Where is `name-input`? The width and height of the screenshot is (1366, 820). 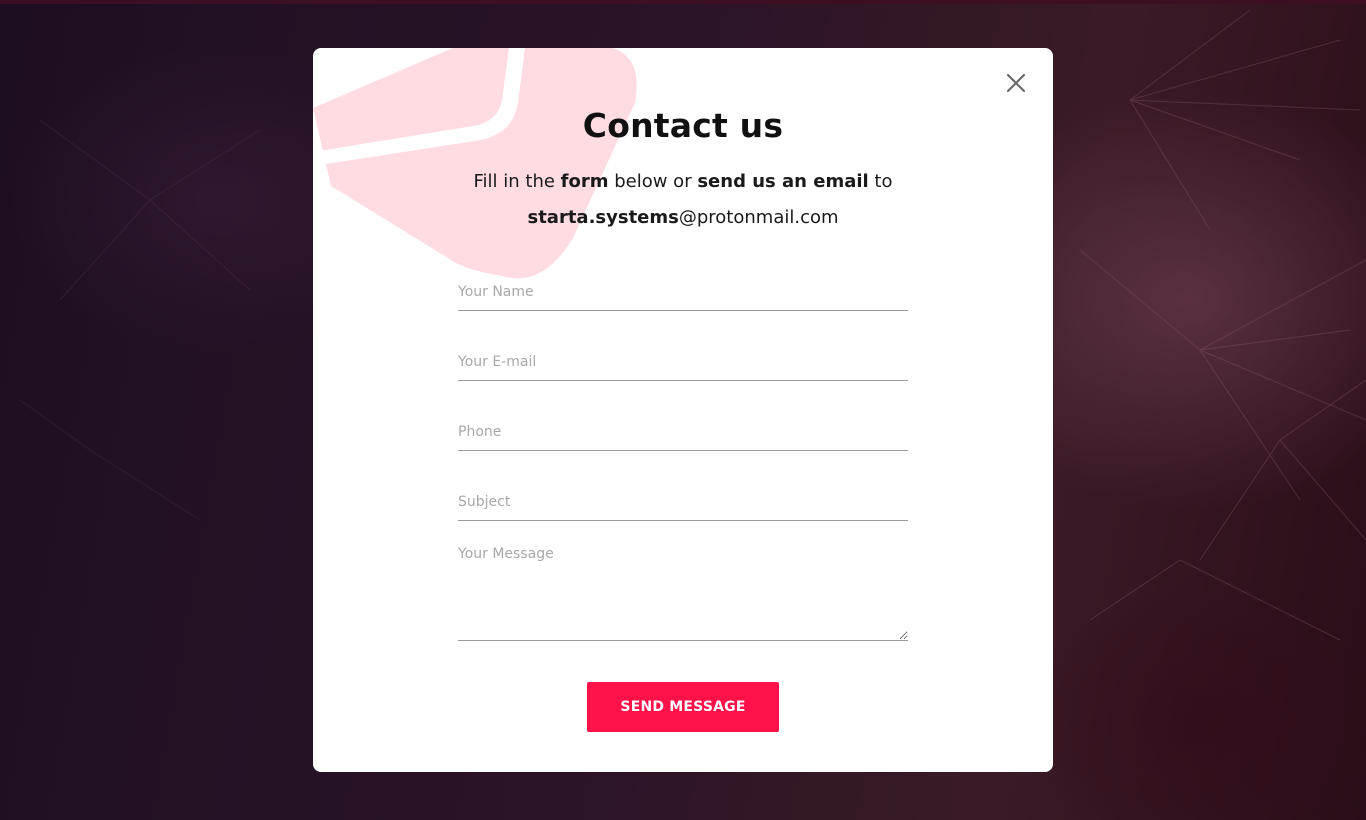
name-input is located at coordinates (683, 292).